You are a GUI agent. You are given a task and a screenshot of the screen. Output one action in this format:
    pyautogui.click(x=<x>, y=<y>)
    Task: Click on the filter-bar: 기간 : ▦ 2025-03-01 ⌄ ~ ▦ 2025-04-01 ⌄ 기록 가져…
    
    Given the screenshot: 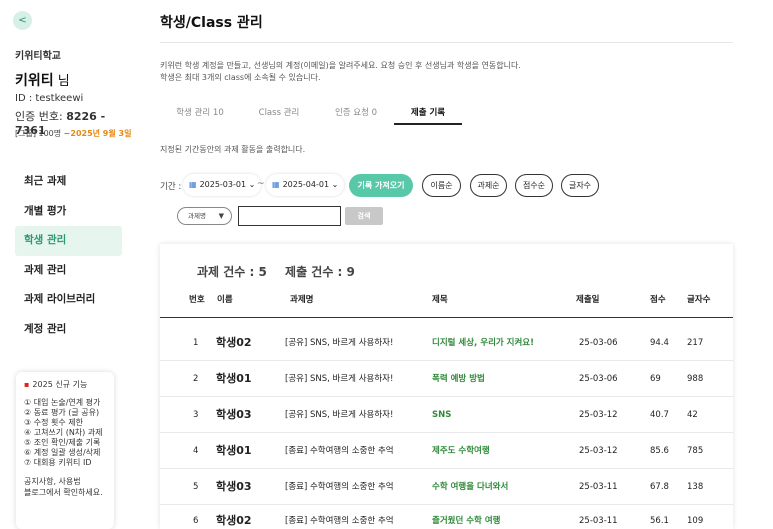 What is the action you would take?
    pyautogui.click(x=390, y=186)
    